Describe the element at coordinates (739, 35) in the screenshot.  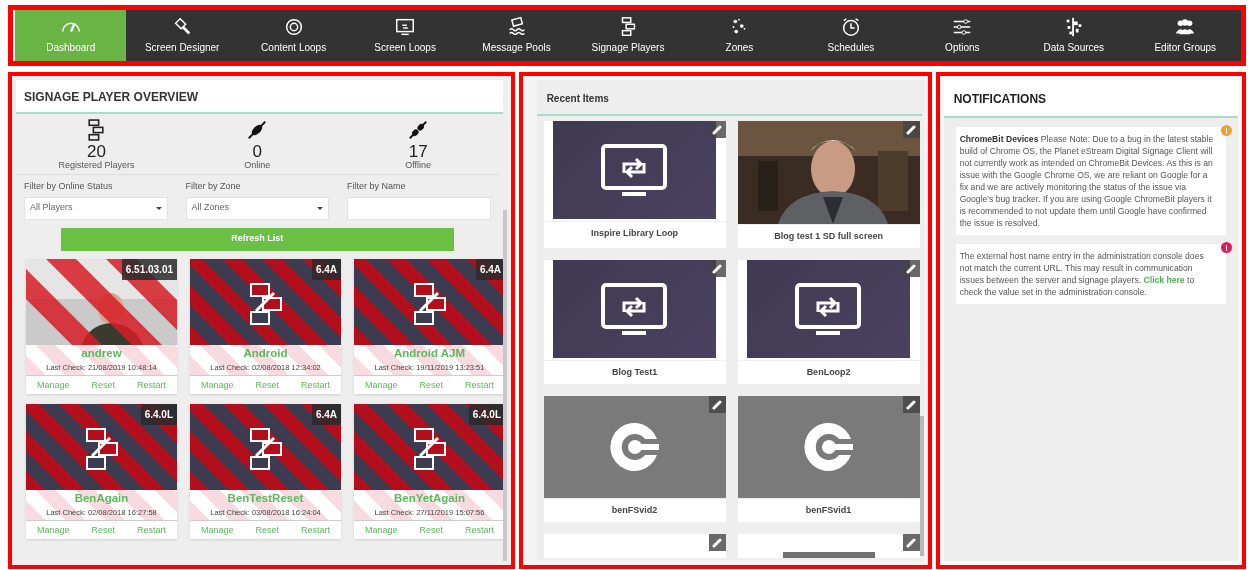
I see `nav-tab: Zones` at that location.